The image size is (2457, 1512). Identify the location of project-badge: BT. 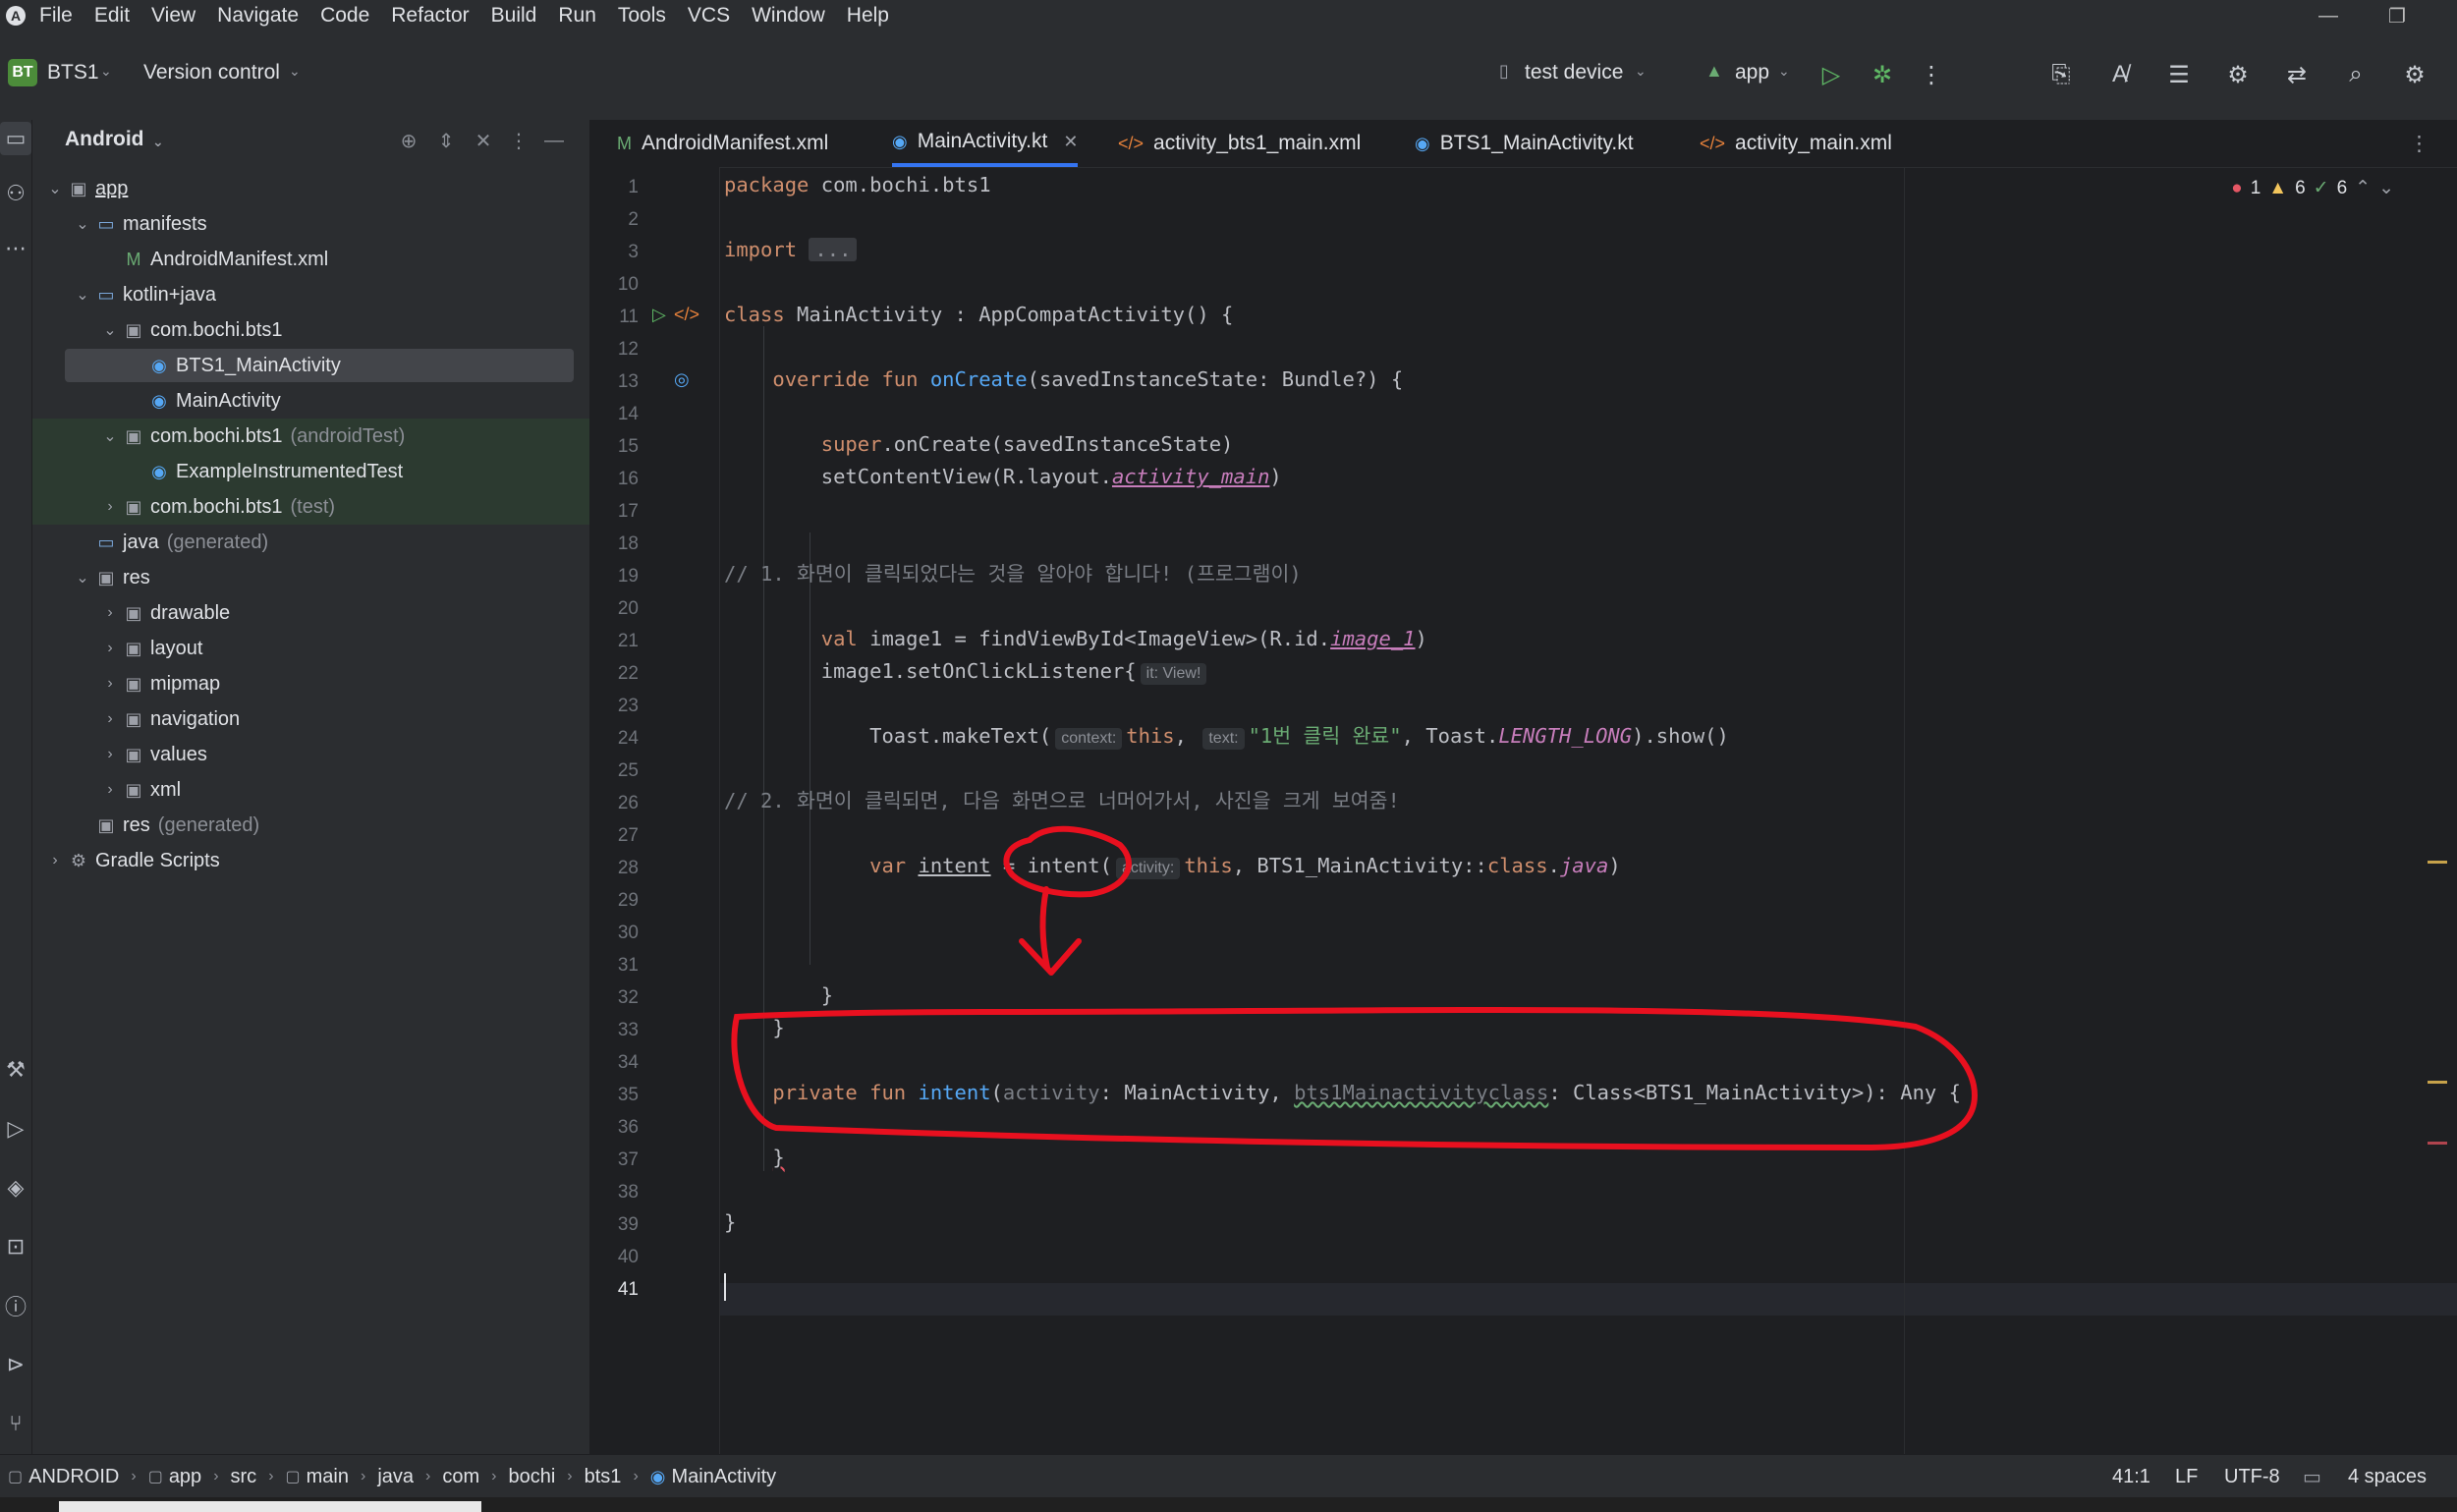
(22, 72).